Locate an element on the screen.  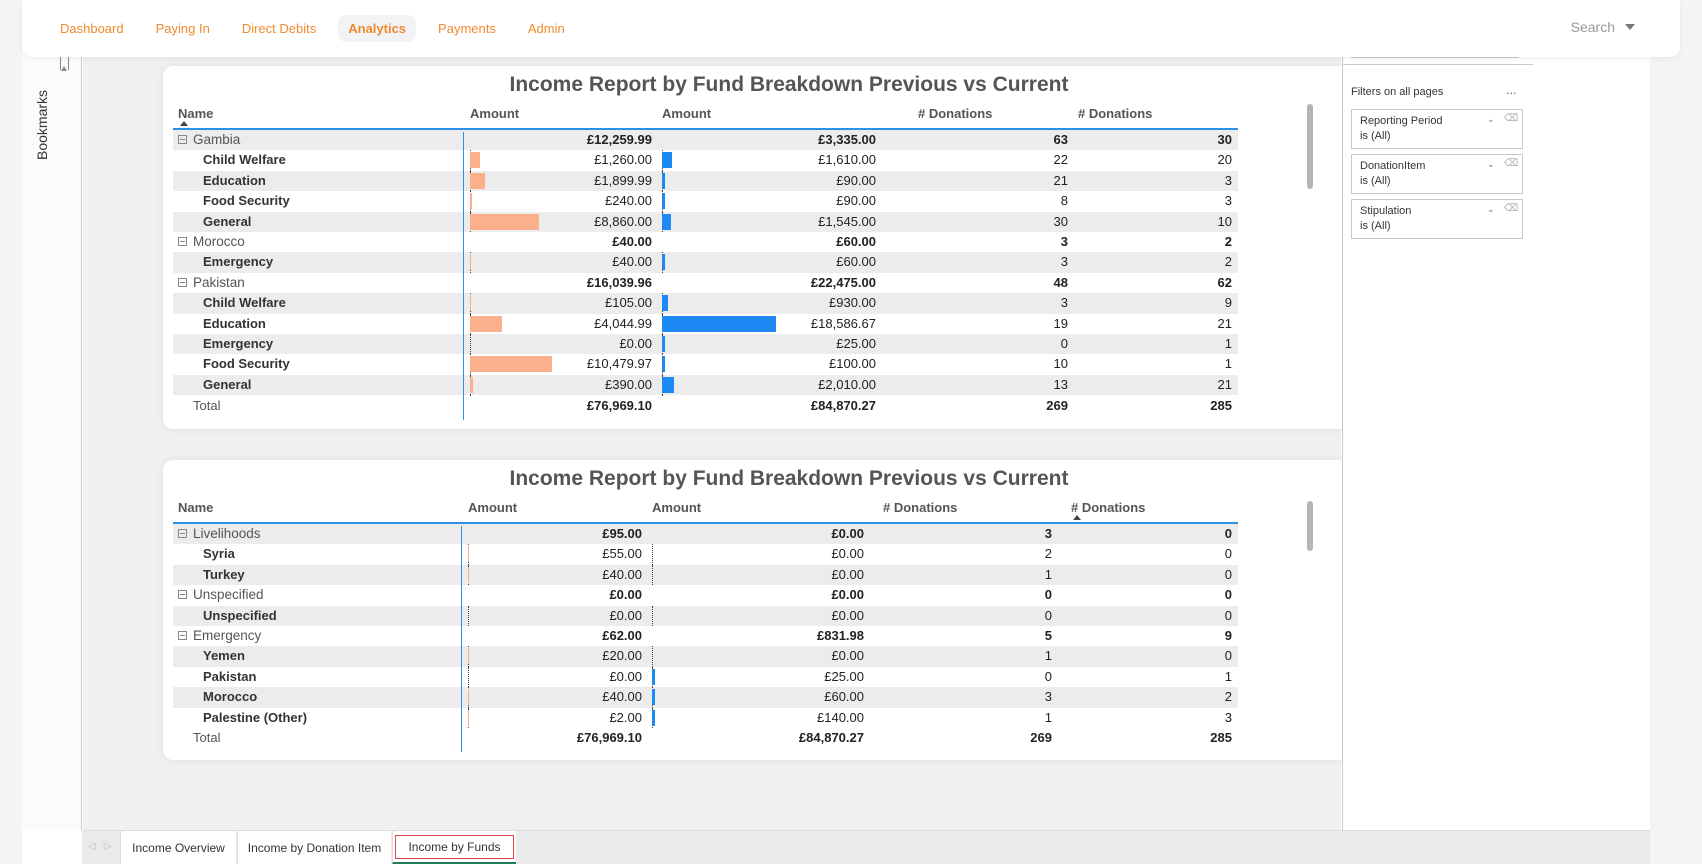
table-row: Yemen £20.00 £0.00 1 0 is located at coordinates (705, 656).